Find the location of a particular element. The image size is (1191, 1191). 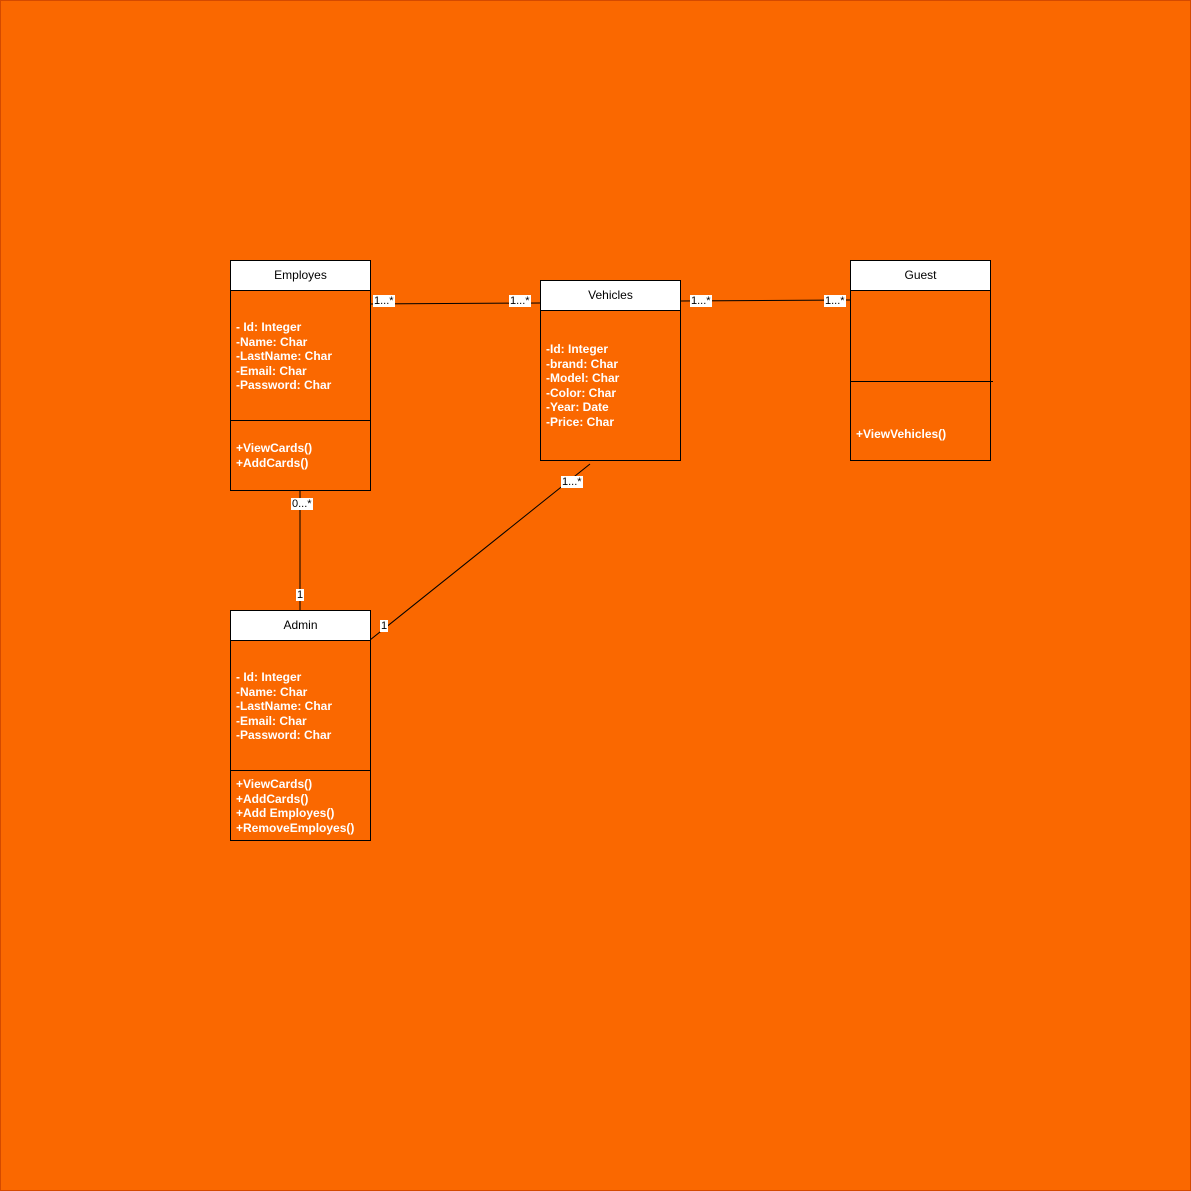

method: +Add Employes() is located at coordinates (285, 813).